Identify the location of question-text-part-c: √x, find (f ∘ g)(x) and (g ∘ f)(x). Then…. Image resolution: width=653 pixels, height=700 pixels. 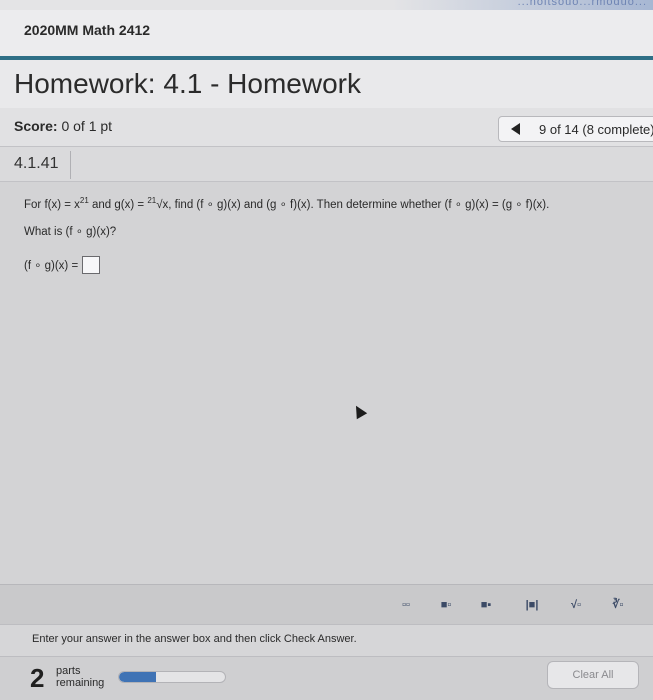
(353, 204).